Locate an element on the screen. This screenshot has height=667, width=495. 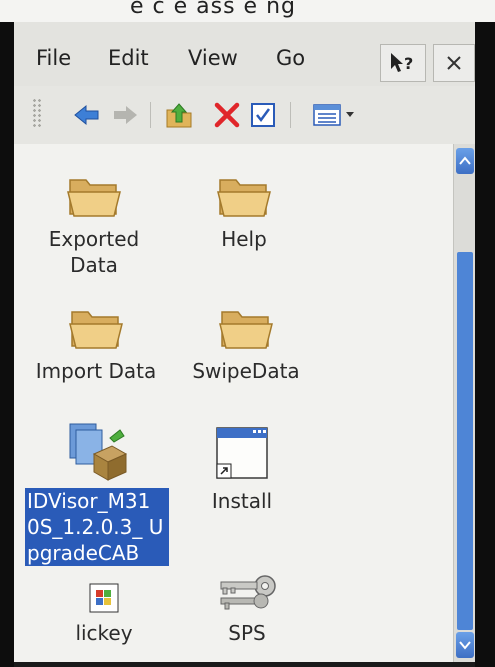
file-label-selected: IDVisor_M31 0S_1.2.0.3_ UpgradeCAB is located at coordinates (97, 527).